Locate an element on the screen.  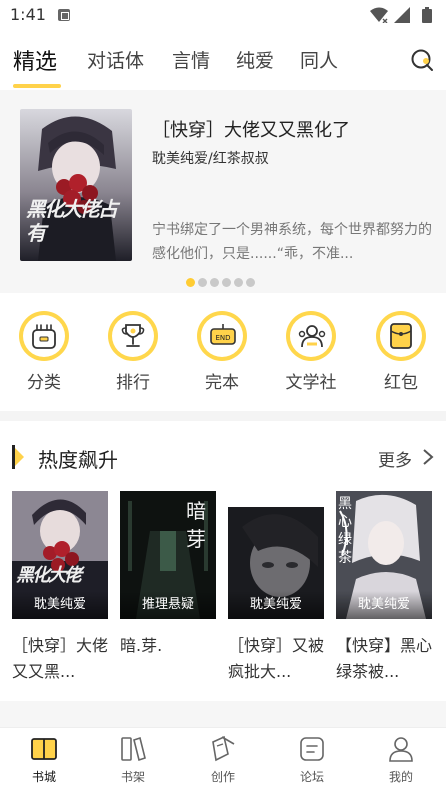
carousel-dots is located at coordinates (222, 279).